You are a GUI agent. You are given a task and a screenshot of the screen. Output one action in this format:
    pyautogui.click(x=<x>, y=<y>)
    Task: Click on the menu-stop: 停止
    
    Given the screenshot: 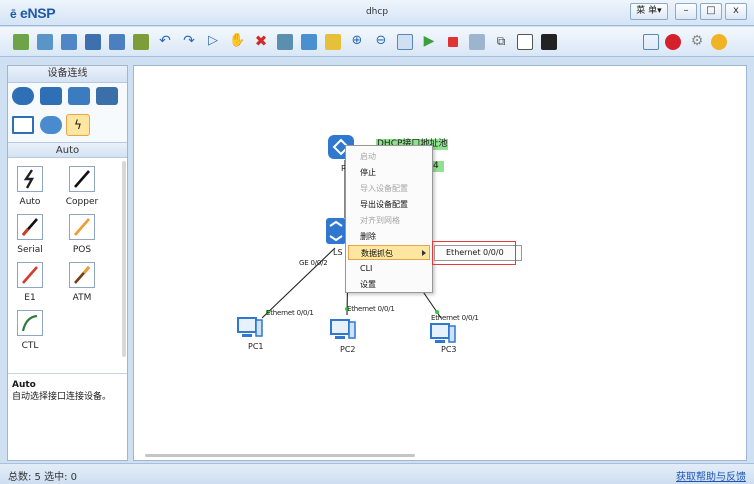 What is the action you would take?
    pyautogui.click(x=389, y=172)
    